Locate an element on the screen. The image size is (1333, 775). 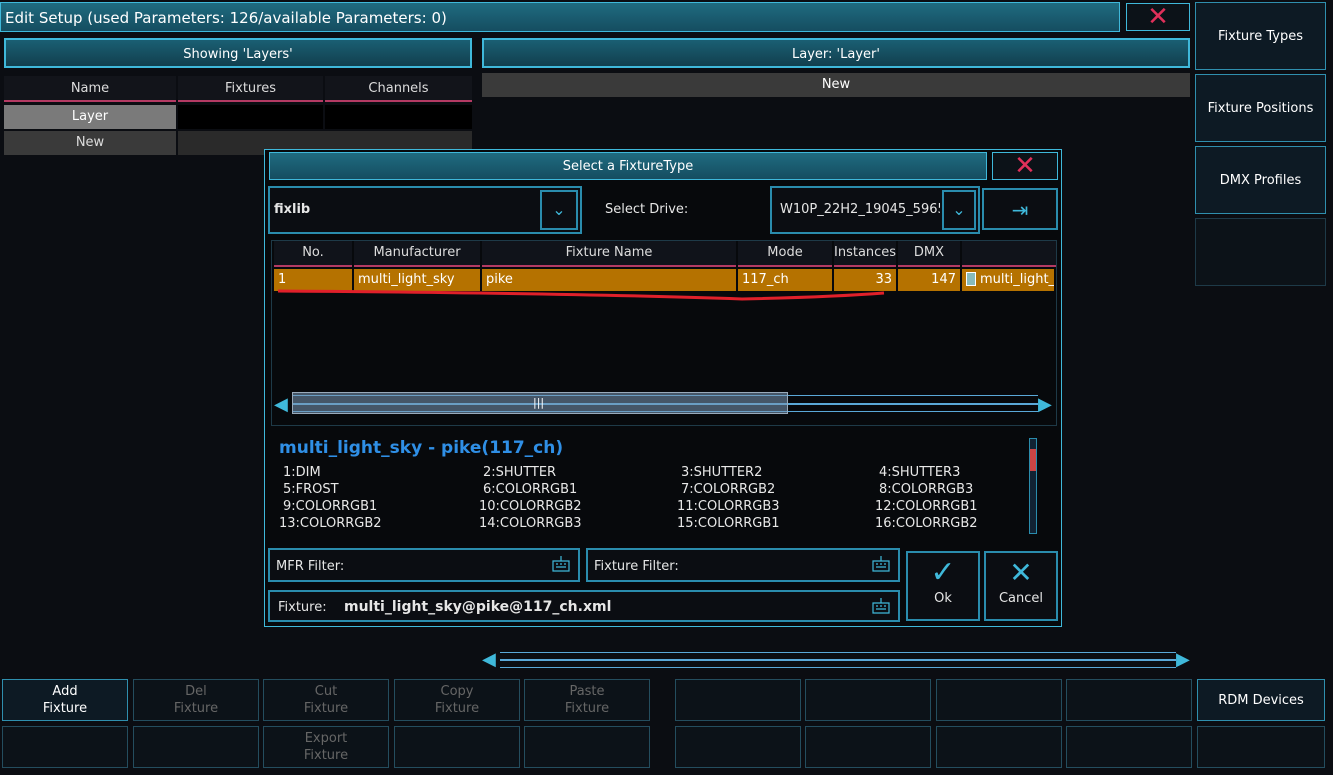
column-fixtures: Fixtures is located at coordinates (250, 89).